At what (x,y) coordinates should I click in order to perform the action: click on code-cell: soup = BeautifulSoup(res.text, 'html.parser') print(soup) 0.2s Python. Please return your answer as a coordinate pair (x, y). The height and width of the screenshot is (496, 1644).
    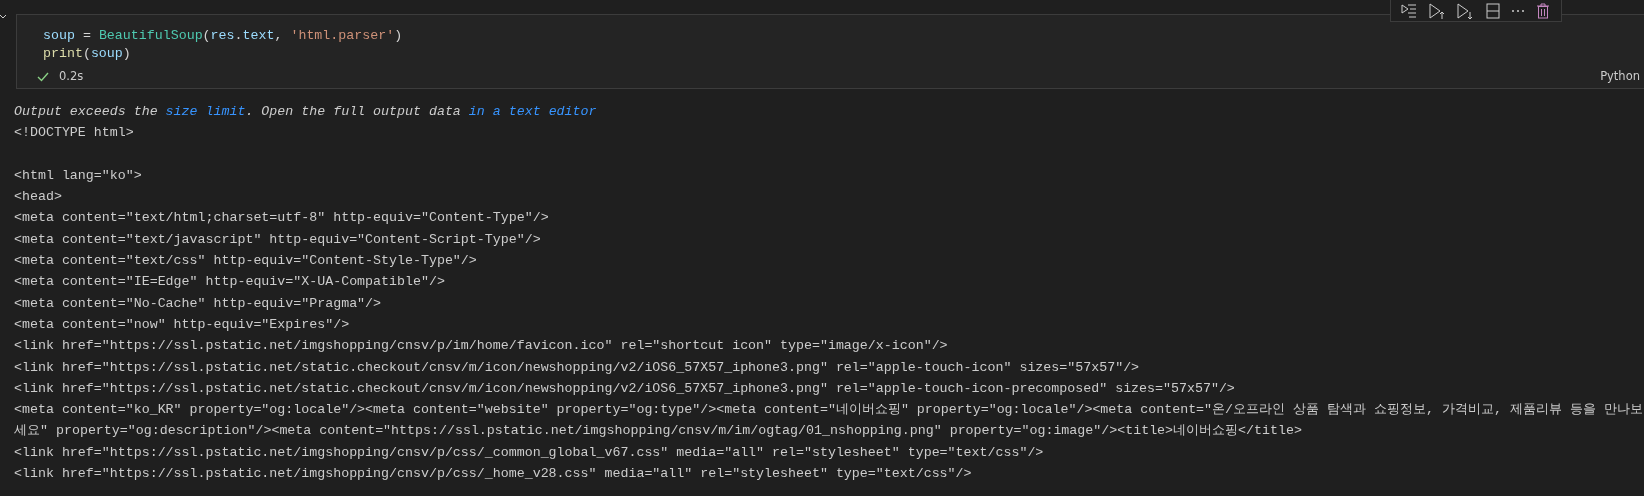
    Looking at the image, I should click on (830, 51).